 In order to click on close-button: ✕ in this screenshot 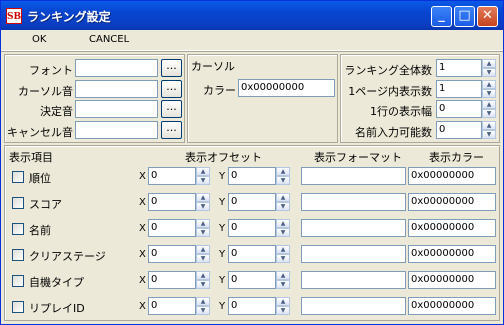, I will do `click(487, 16)`.